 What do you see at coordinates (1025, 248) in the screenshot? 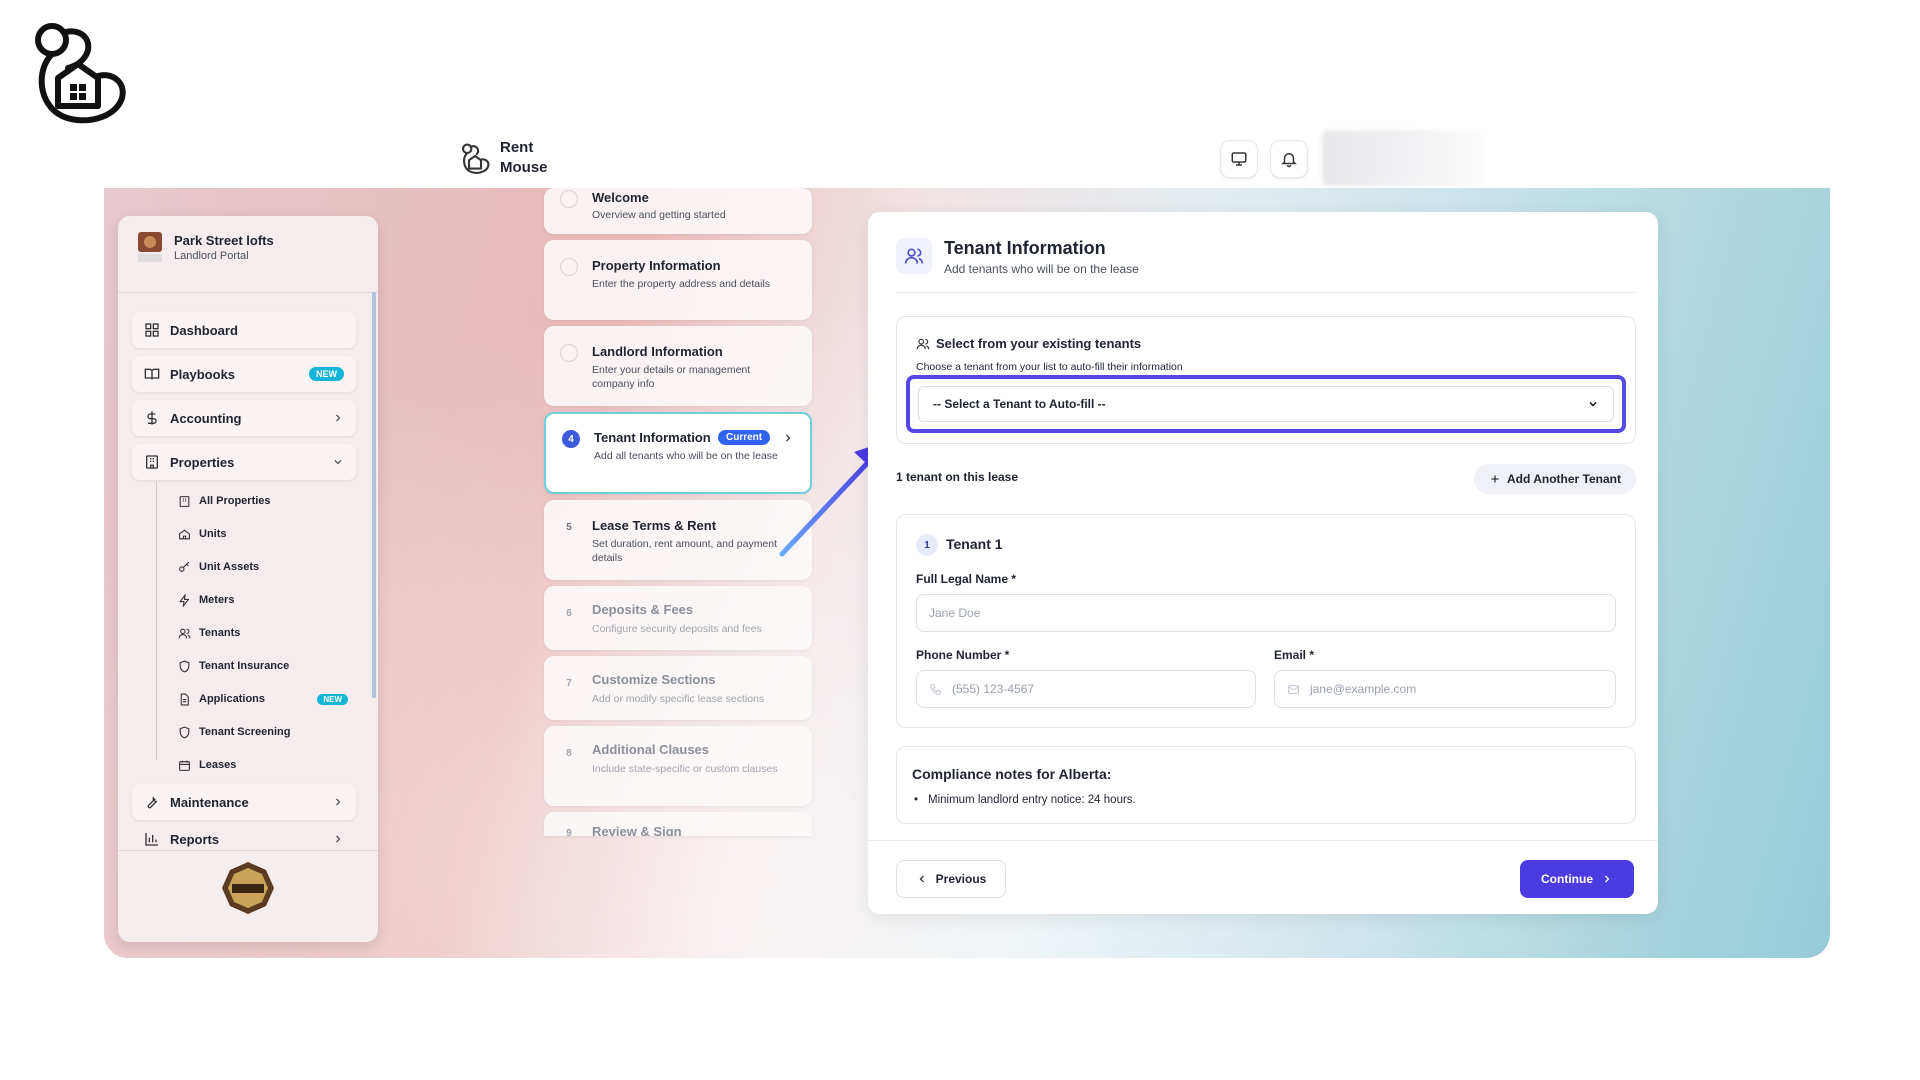
I see `page-title: Tenant Information` at bounding box center [1025, 248].